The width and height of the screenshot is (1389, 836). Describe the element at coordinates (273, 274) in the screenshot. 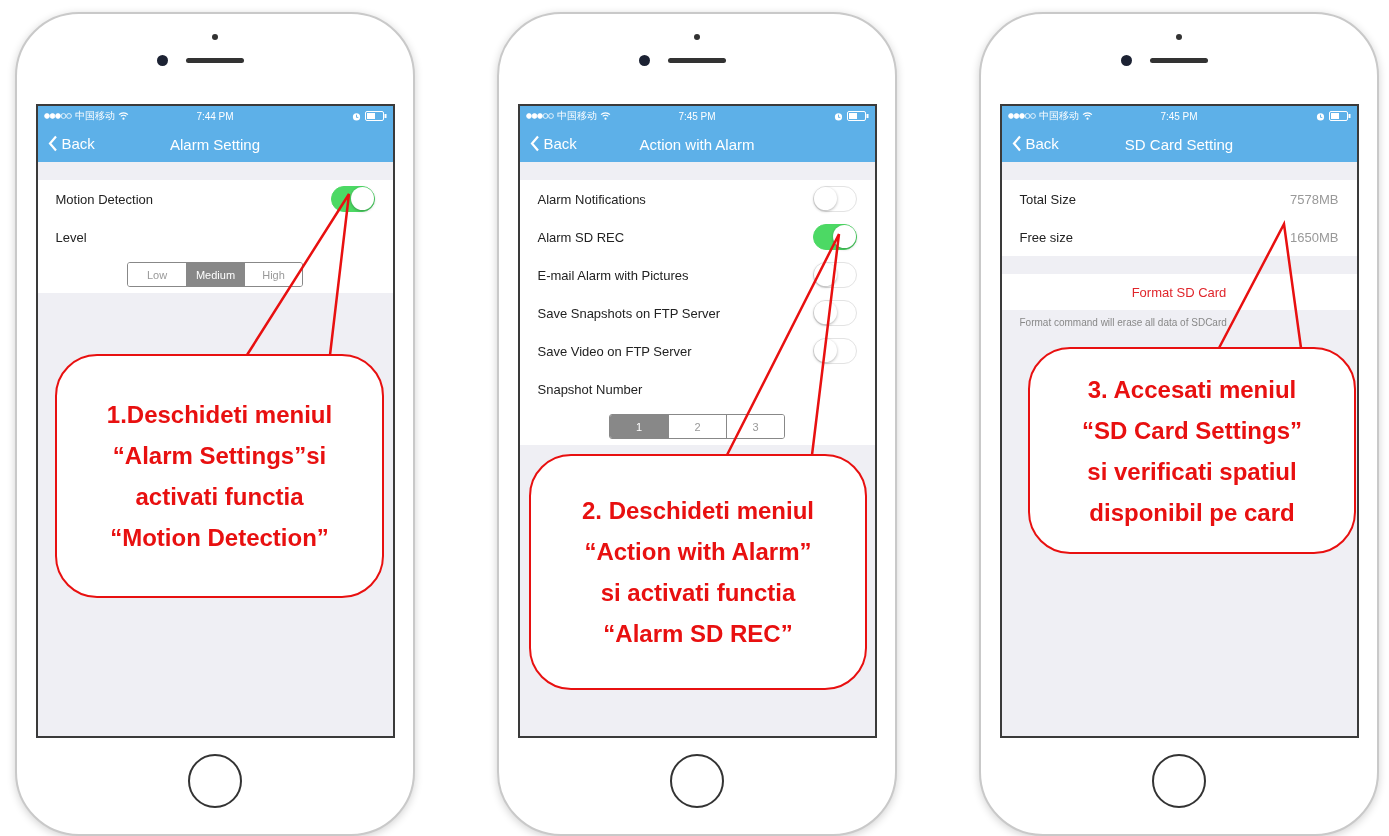

I see `segment-option: High` at that location.